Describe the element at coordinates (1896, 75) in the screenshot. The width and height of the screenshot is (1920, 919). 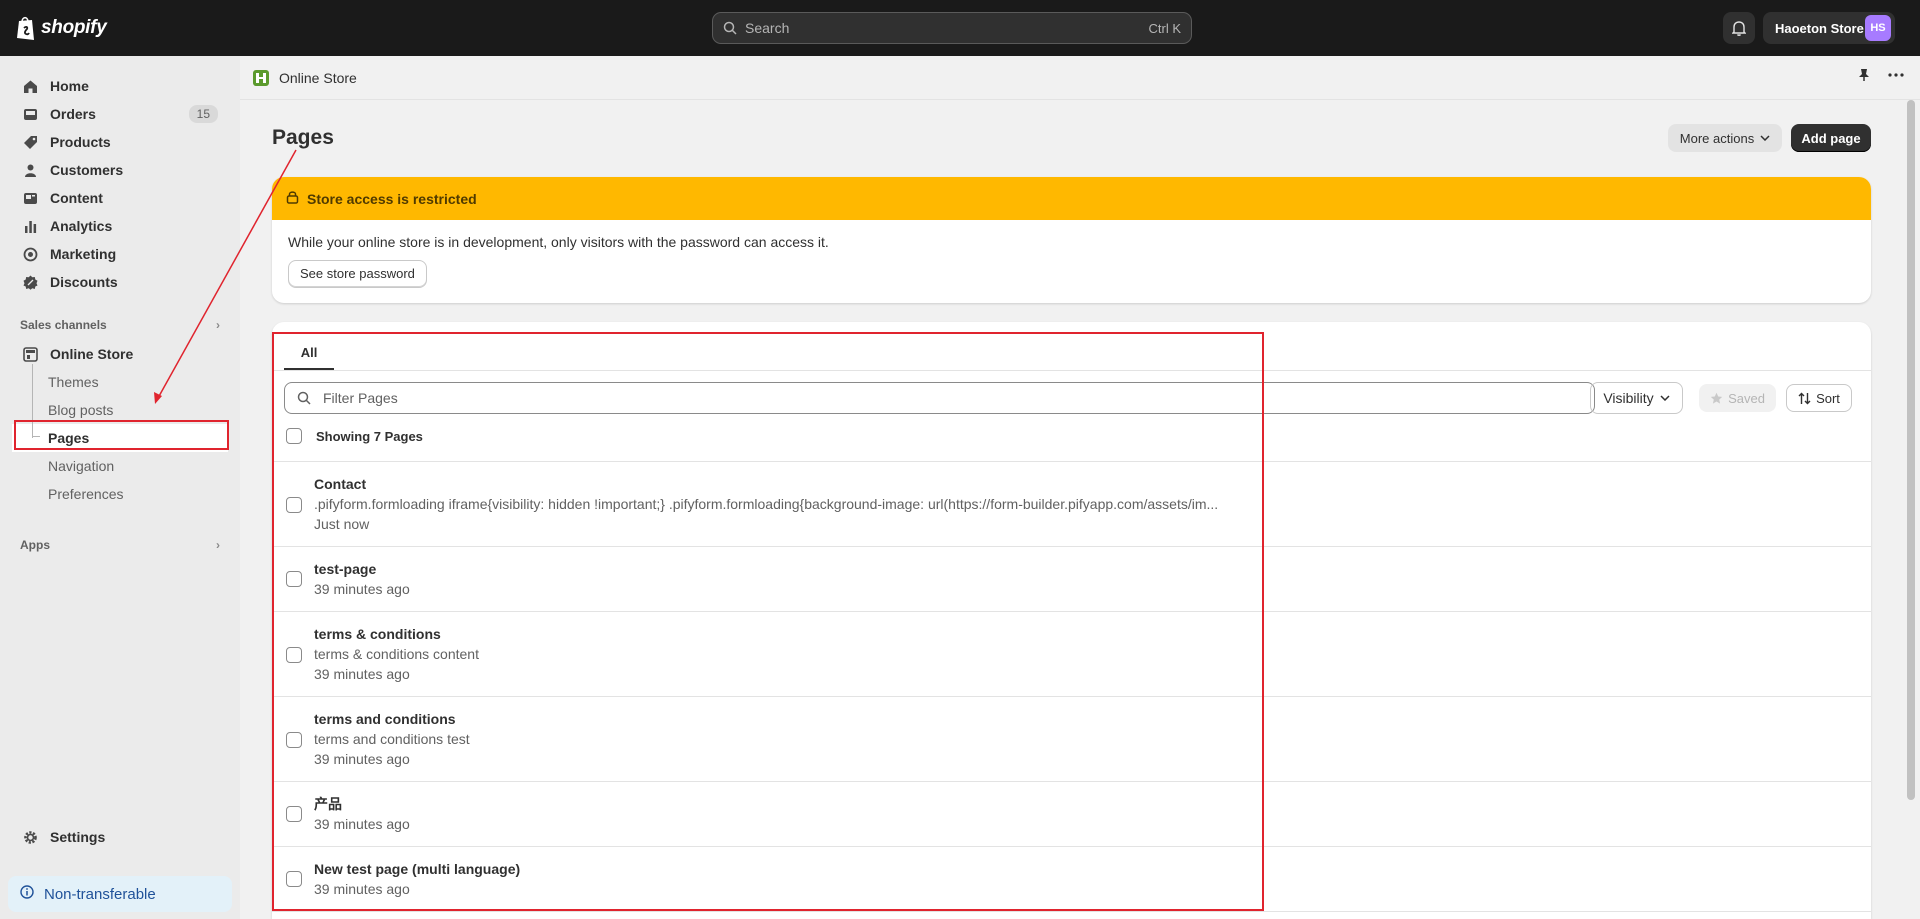
I see `more-horizontal-icon` at that location.